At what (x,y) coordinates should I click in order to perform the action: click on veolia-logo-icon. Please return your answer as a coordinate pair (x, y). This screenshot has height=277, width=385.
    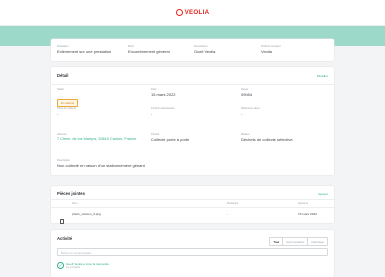
    Looking at the image, I should click on (179, 12).